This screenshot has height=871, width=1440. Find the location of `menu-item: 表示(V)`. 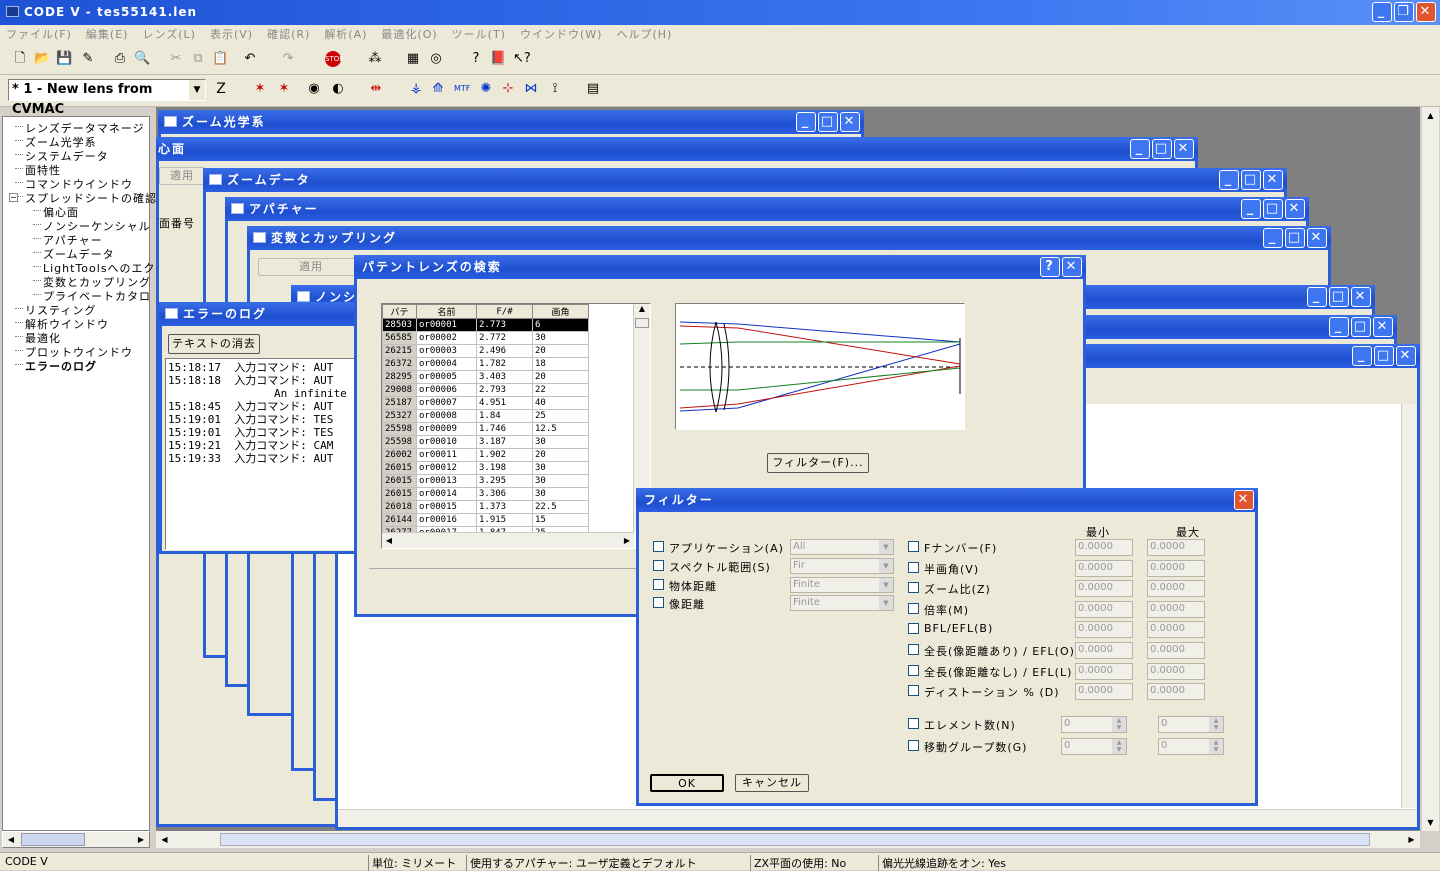

menu-item: 表示(V) is located at coordinates (231, 35).